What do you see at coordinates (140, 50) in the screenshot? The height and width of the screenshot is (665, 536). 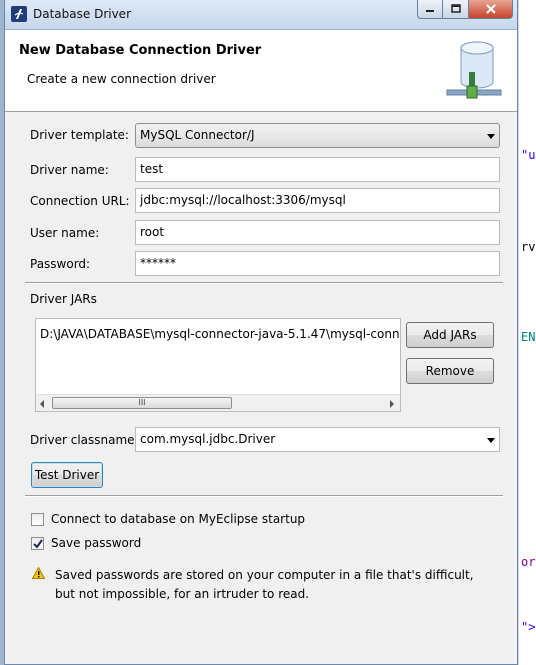 I see `page-title: New Database Connection Driver` at bounding box center [140, 50].